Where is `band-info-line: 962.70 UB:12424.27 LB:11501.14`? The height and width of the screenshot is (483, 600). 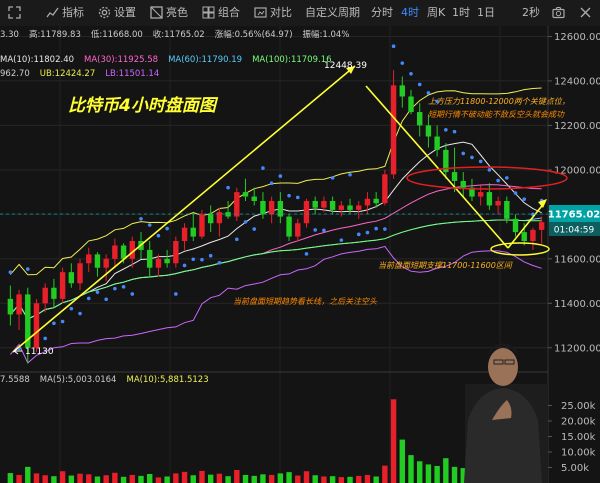
band-info-line: 962.70 UB:12424.27 LB:11501.14 is located at coordinates (79, 74).